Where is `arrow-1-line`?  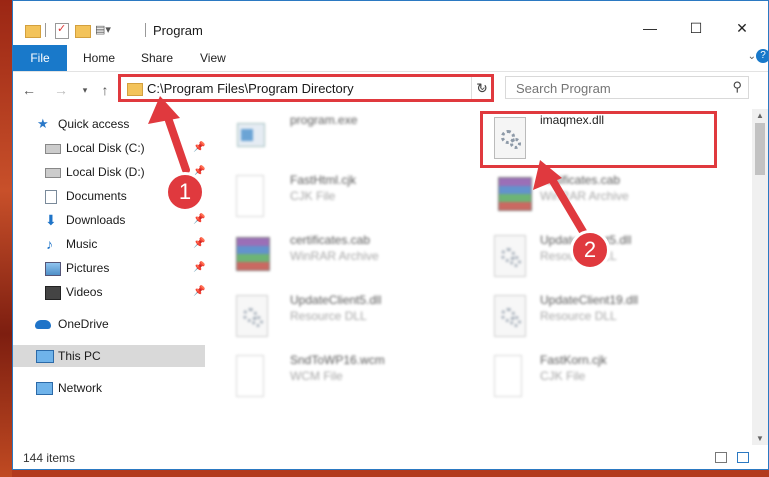 arrow-1-line is located at coordinates (176, 141).